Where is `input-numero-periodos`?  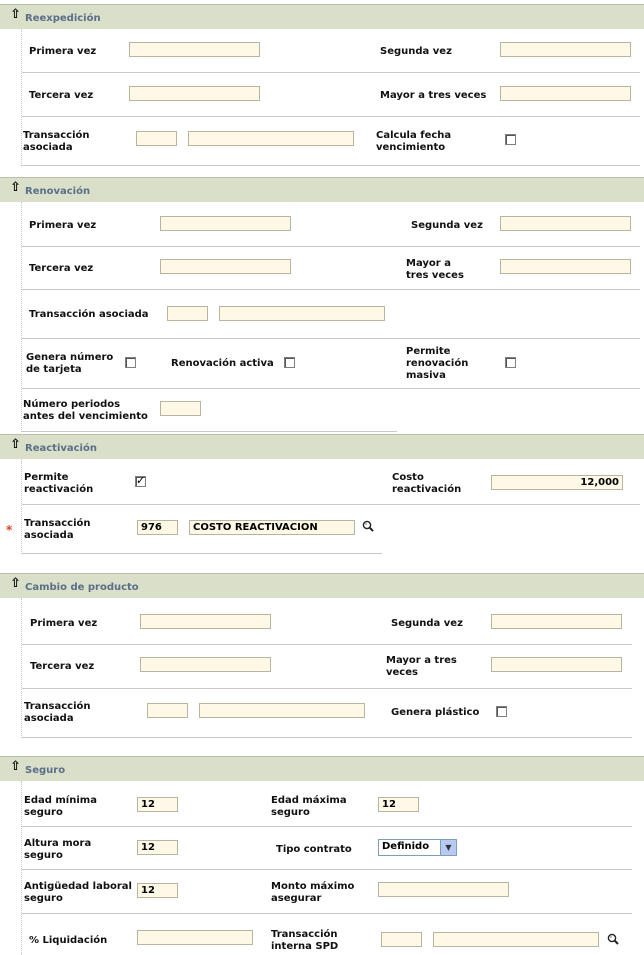 input-numero-periodos is located at coordinates (180, 408).